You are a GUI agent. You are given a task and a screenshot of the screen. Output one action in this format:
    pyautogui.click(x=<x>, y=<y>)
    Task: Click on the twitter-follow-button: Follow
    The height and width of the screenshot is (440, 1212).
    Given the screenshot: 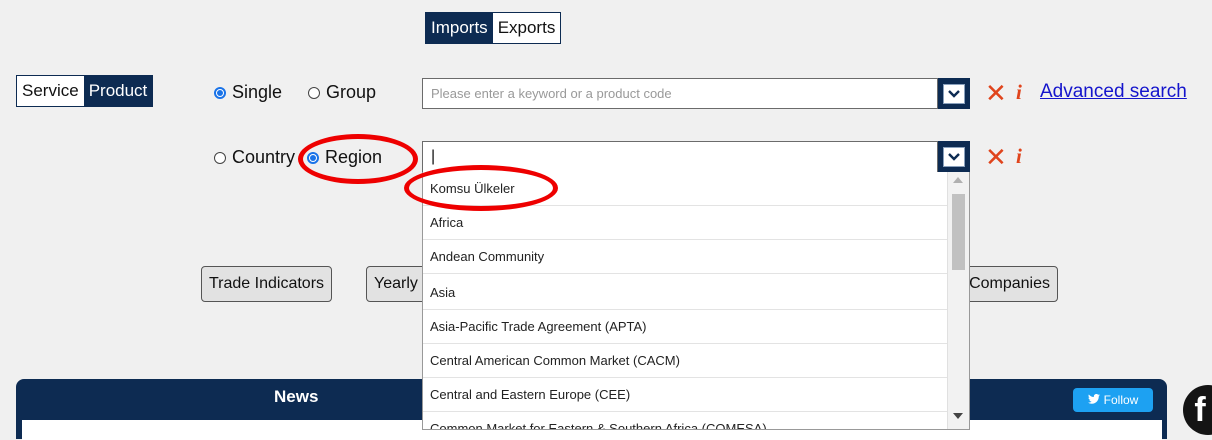 What is the action you would take?
    pyautogui.click(x=1113, y=400)
    